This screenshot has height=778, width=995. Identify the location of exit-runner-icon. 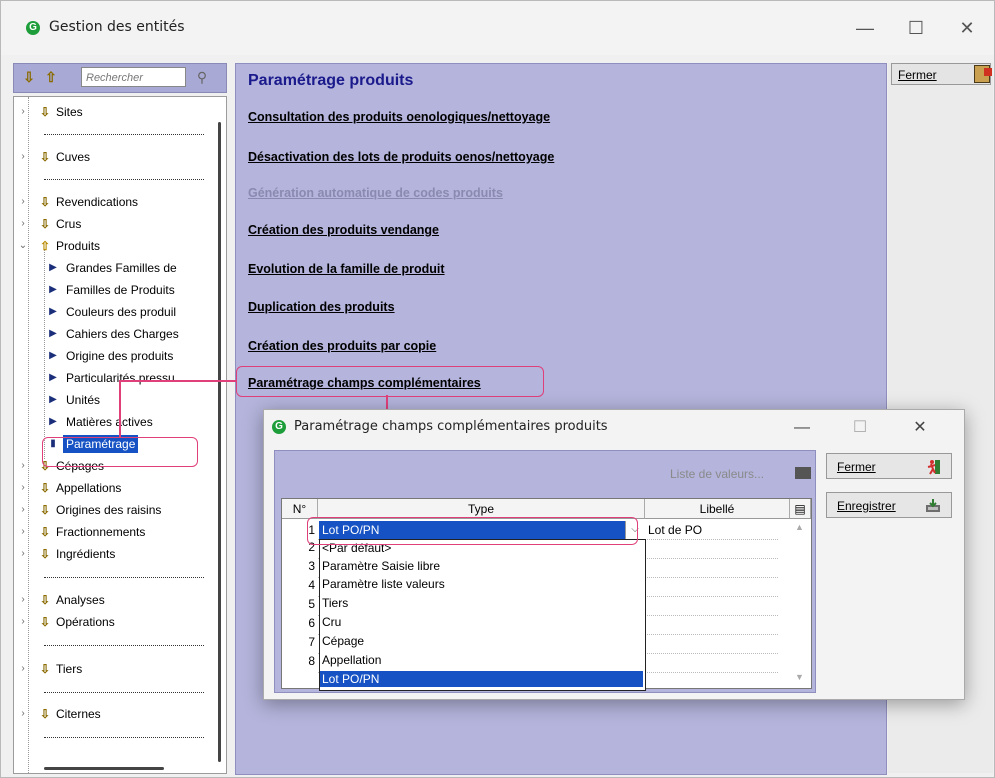
(933, 467).